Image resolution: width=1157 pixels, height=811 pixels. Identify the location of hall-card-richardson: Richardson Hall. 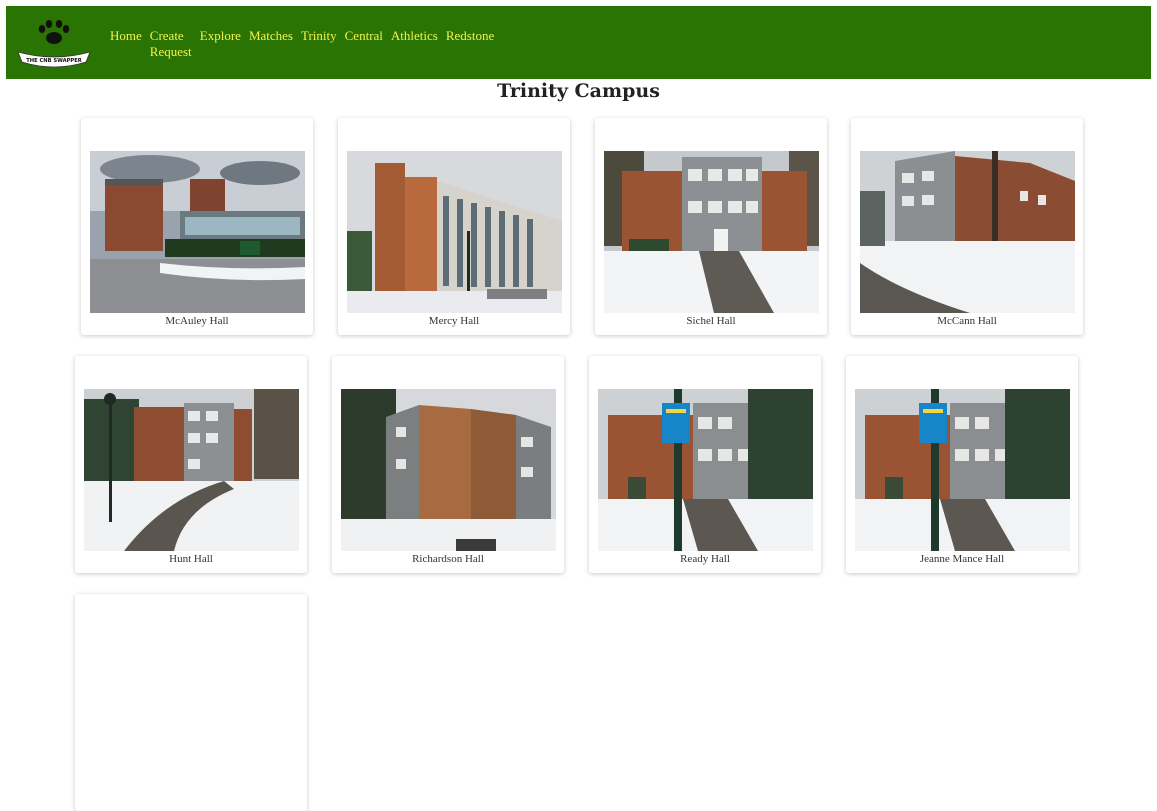
(448, 464).